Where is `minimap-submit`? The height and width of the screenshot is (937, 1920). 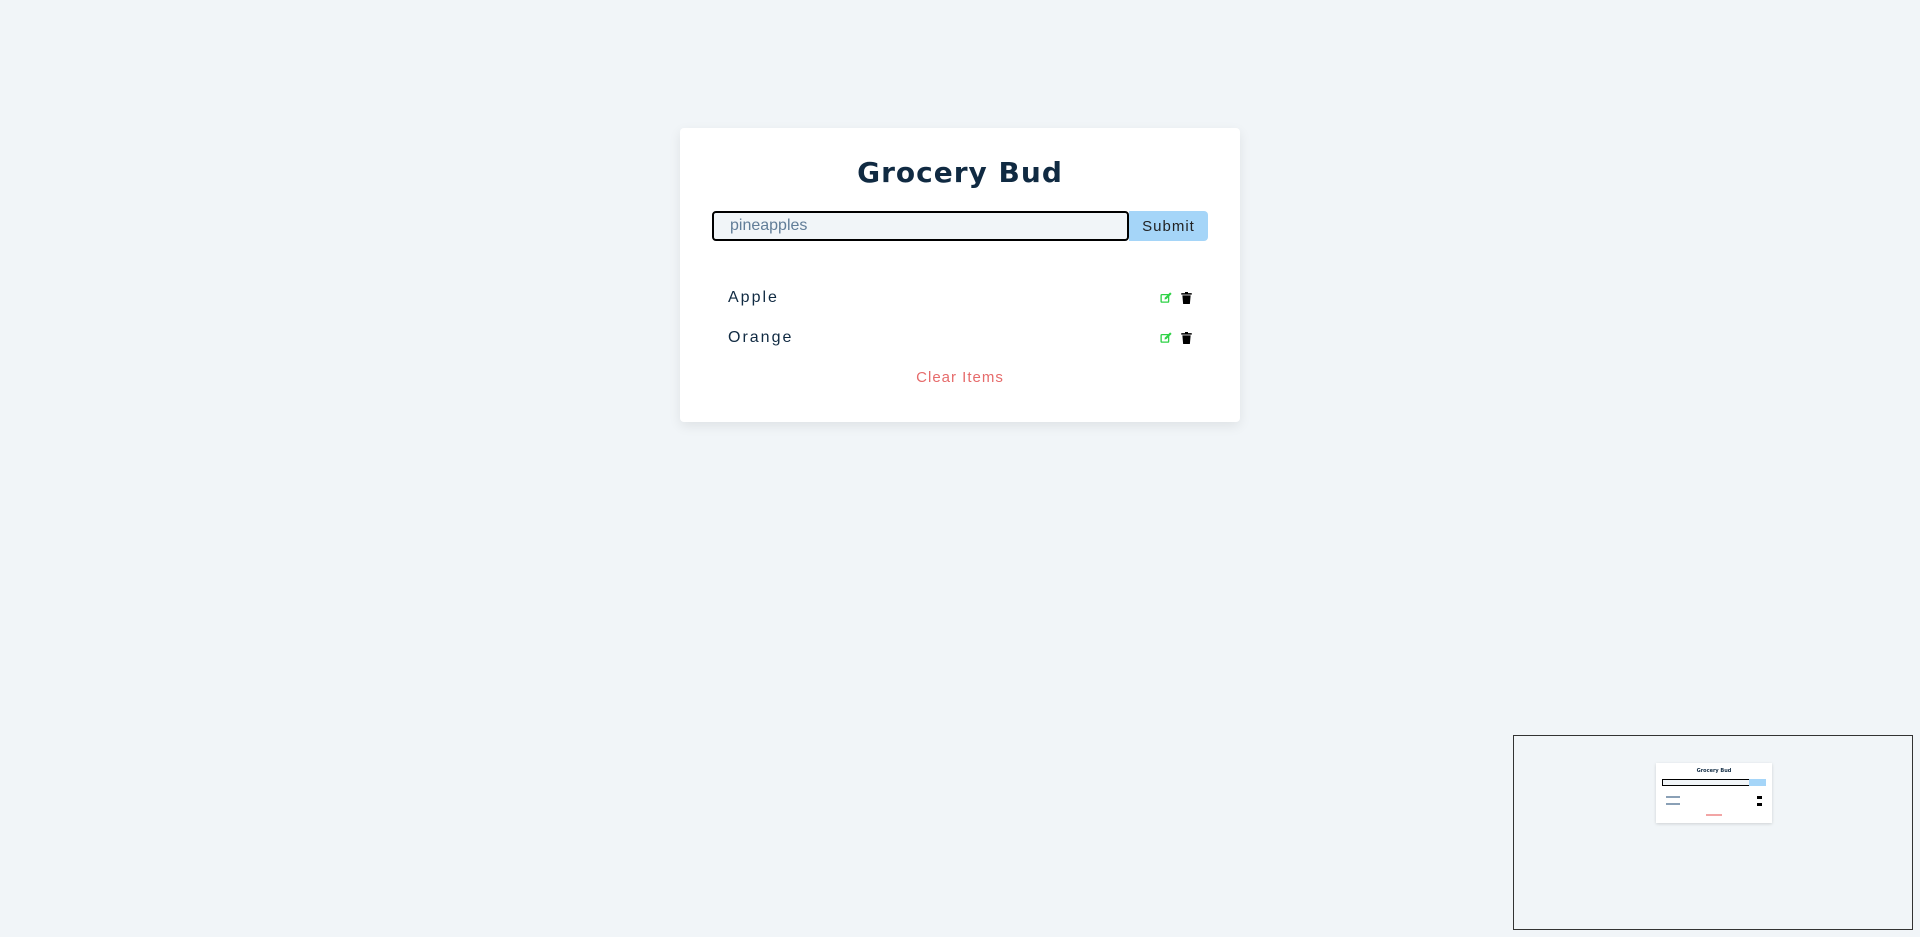
minimap-submit is located at coordinates (1757, 782).